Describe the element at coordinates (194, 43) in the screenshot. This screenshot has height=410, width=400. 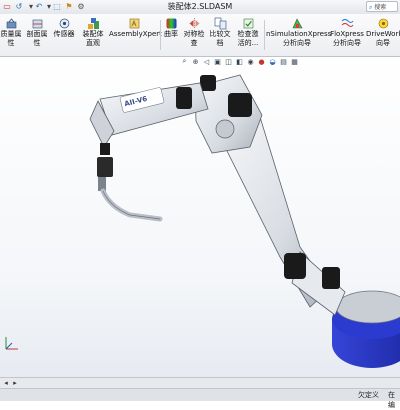
I see `ribbon-label-line2: 查` at that location.